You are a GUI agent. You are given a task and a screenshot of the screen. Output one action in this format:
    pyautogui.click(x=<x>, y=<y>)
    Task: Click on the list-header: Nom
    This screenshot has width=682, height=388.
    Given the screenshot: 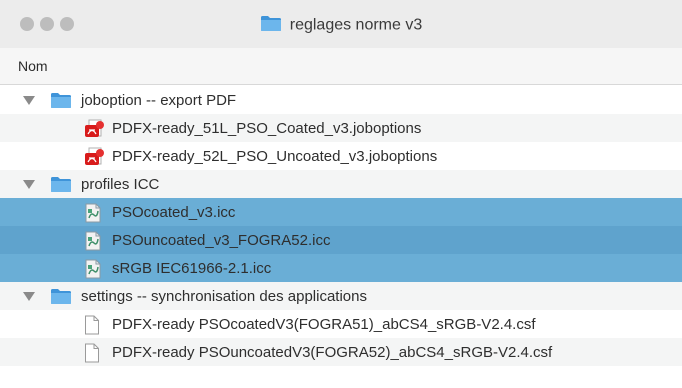 What is the action you would take?
    pyautogui.click(x=341, y=66)
    